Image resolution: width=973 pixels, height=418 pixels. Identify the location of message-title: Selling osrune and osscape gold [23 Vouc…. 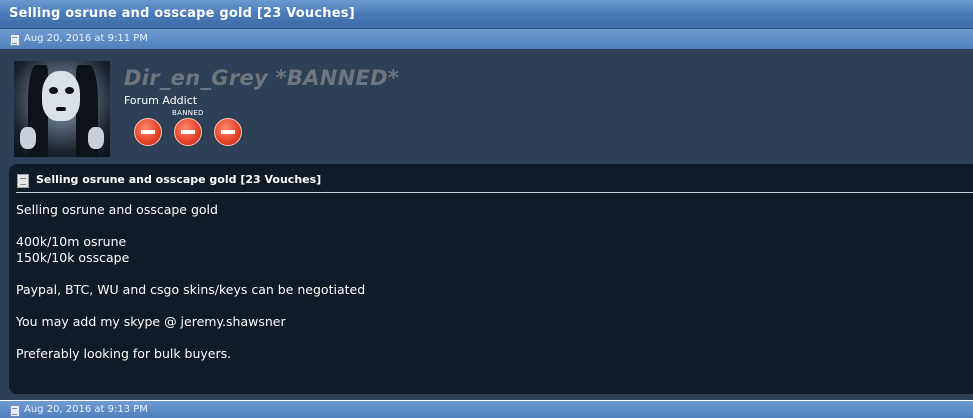
(179, 179).